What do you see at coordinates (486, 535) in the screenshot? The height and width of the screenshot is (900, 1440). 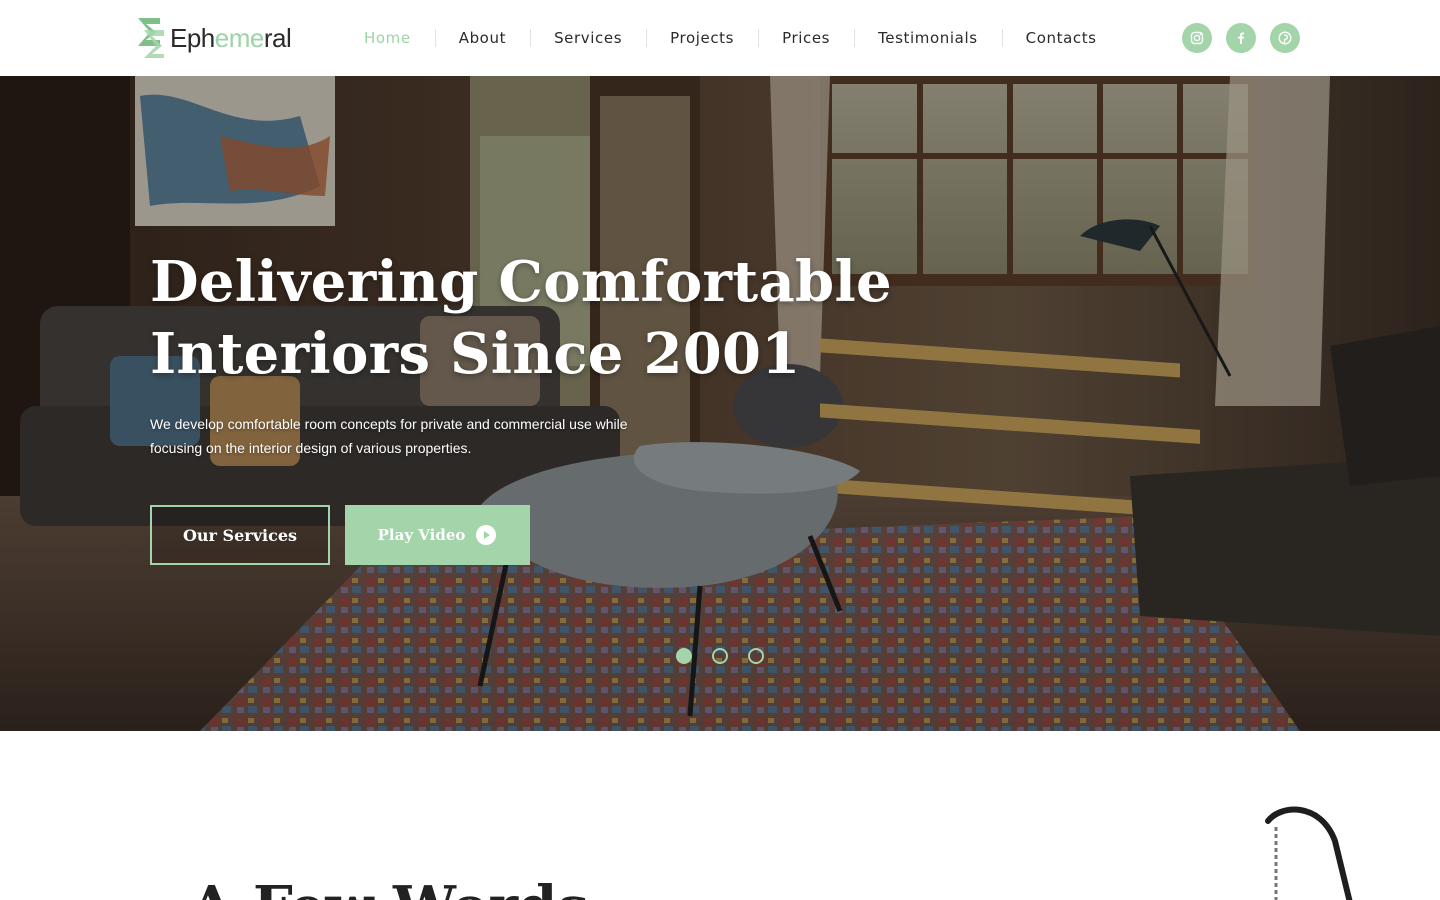 I see `play-circle-icon` at bounding box center [486, 535].